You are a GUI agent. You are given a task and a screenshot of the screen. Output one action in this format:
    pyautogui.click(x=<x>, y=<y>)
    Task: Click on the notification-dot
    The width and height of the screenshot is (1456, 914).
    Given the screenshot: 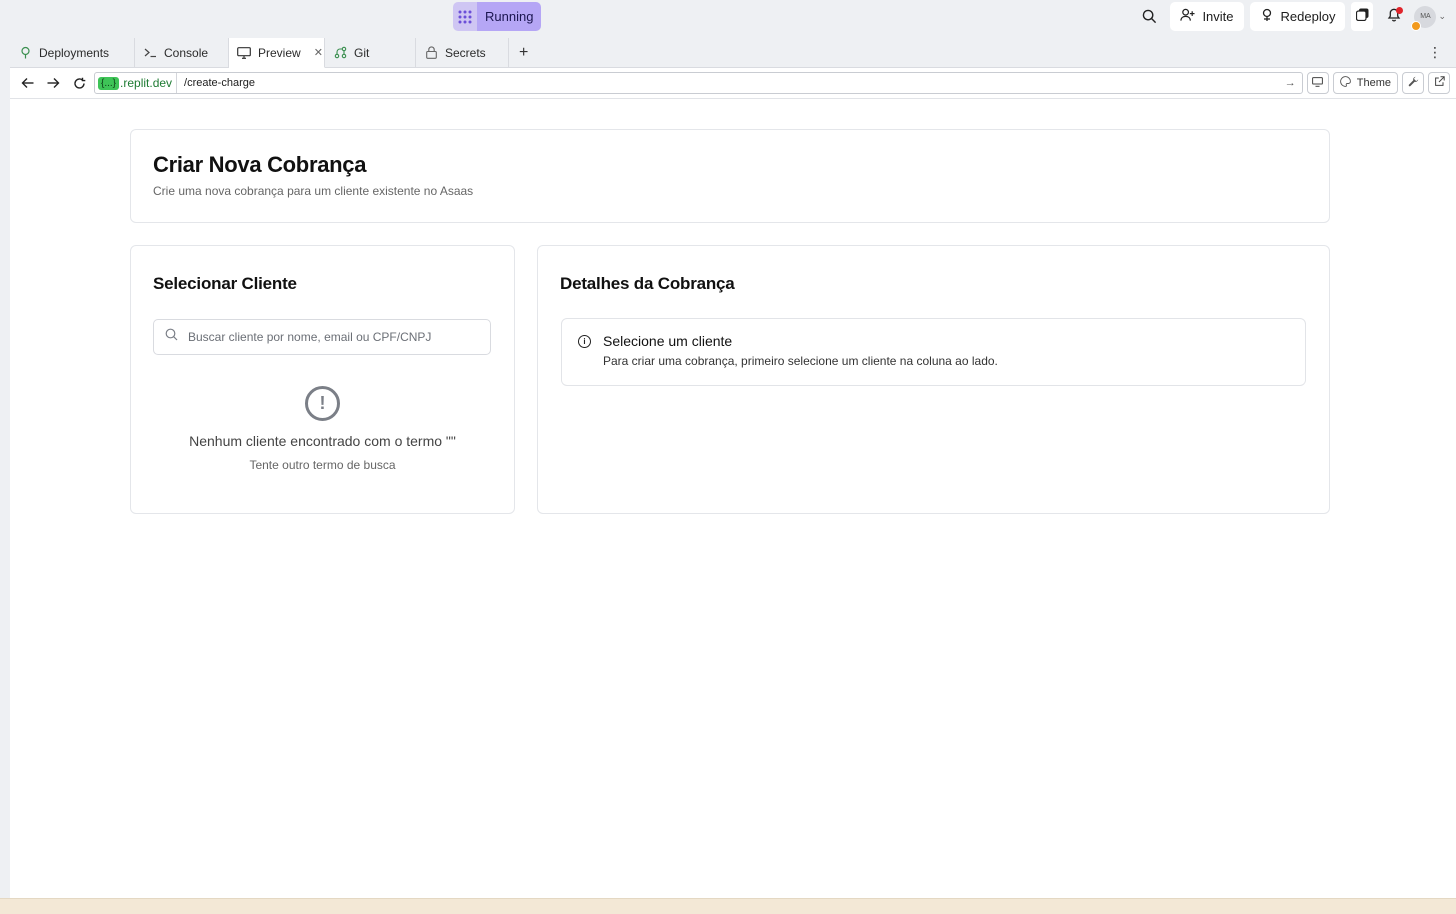 What is the action you would take?
    pyautogui.click(x=1400, y=10)
    